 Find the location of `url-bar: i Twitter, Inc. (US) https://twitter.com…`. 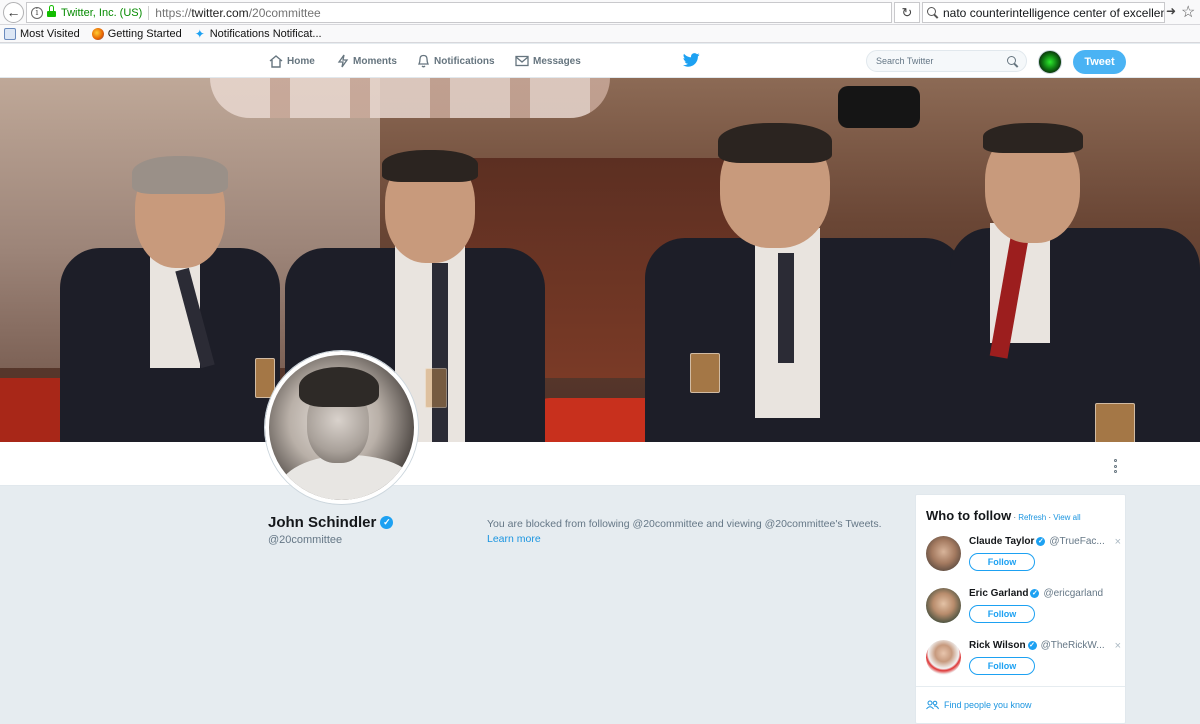

url-bar: i Twitter, Inc. (US) https://twitter.com… is located at coordinates (459, 12).